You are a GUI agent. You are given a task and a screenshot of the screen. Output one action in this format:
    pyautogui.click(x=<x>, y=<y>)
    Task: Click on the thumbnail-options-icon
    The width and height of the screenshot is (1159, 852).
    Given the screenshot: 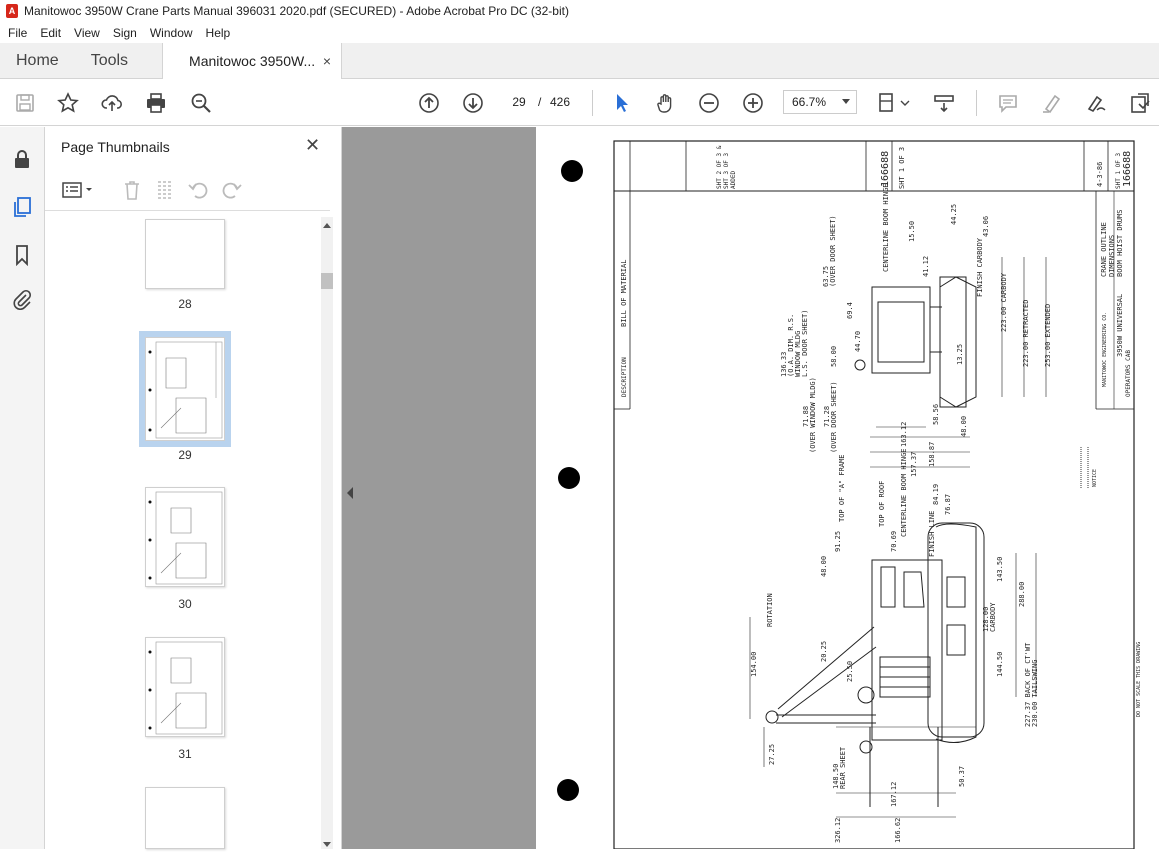 What is the action you would take?
    pyautogui.click(x=78, y=190)
    